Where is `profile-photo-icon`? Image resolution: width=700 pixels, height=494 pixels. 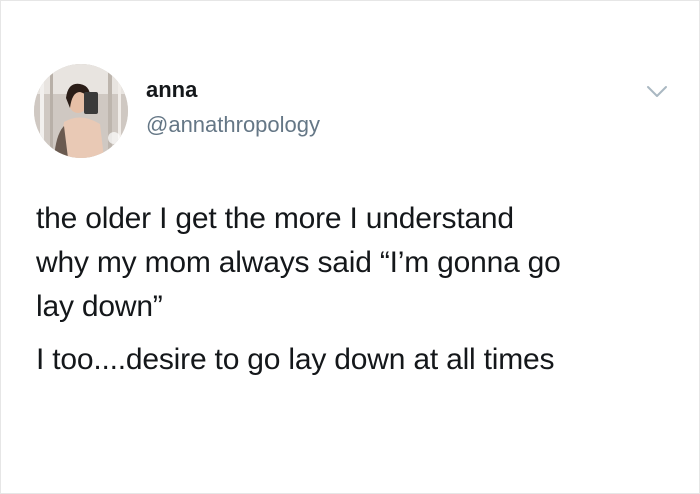 profile-photo-icon is located at coordinates (81, 111).